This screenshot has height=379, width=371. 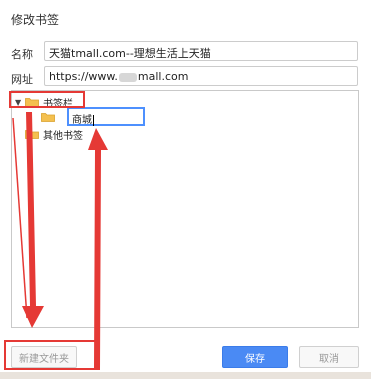 I want to click on name-input: 天猫tmall.com--理想生活上天猫, so click(x=201, y=51).